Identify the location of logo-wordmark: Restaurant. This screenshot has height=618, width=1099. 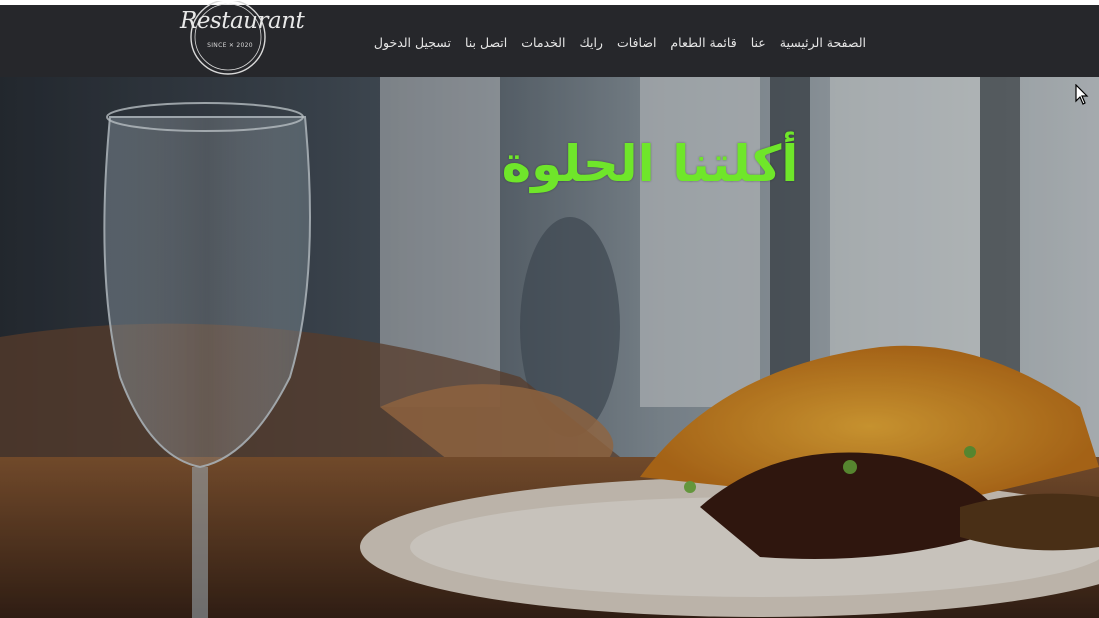
(242, 21).